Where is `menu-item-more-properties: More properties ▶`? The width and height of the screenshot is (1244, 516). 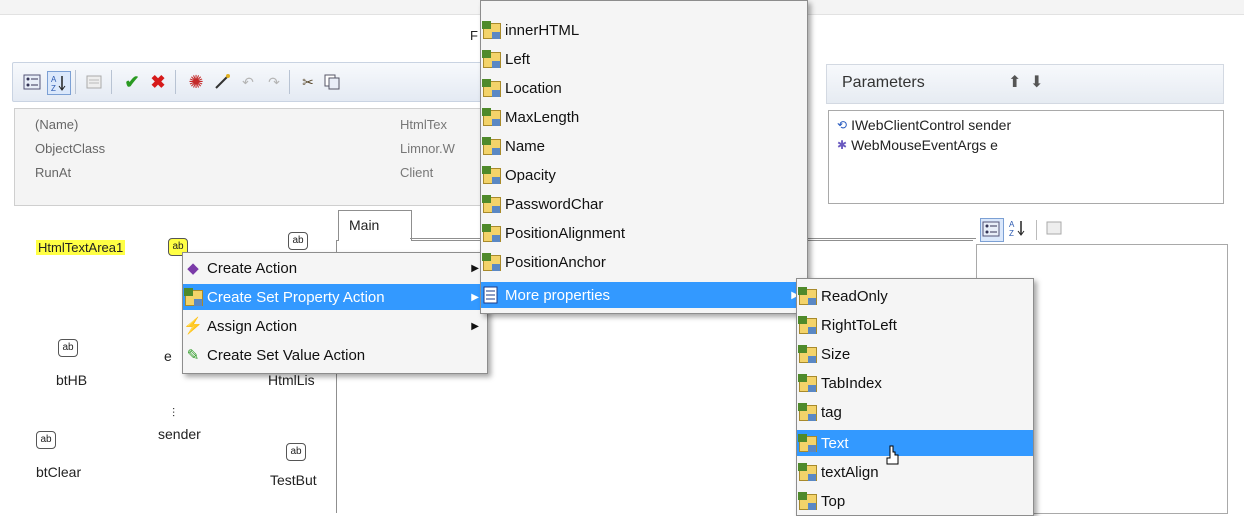
menu-item-more-properties: More properties ▶ is located at coordinates (644, 295).